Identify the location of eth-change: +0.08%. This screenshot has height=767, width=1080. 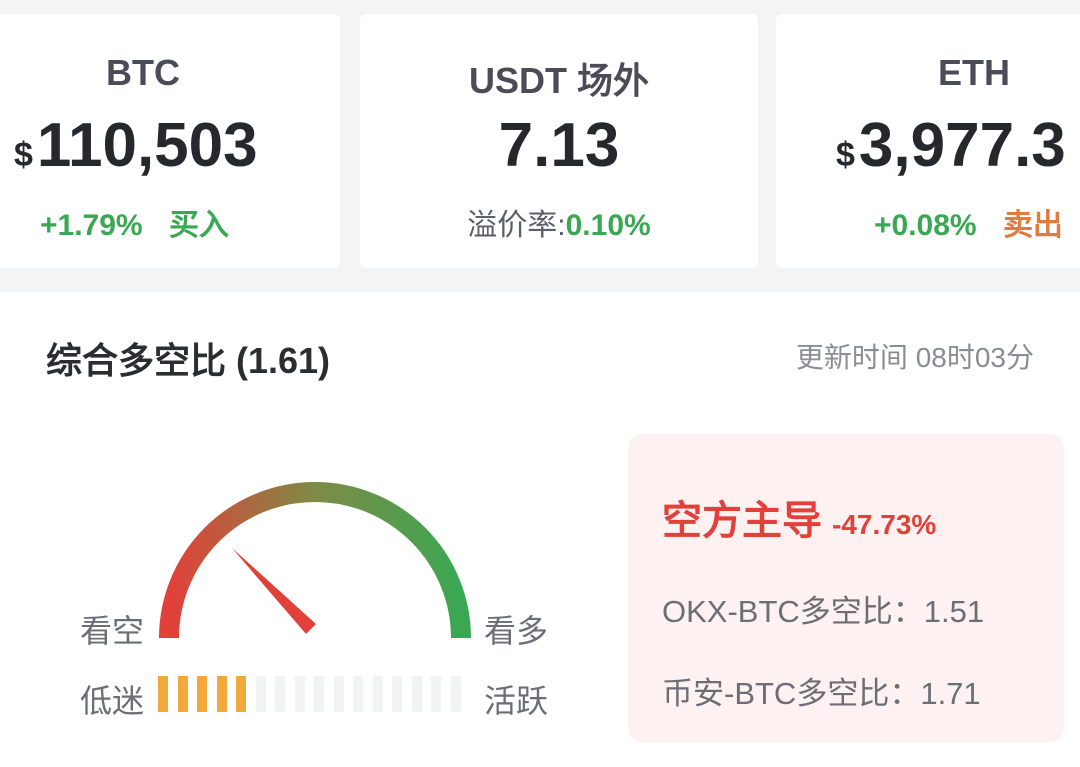
(925, 225).